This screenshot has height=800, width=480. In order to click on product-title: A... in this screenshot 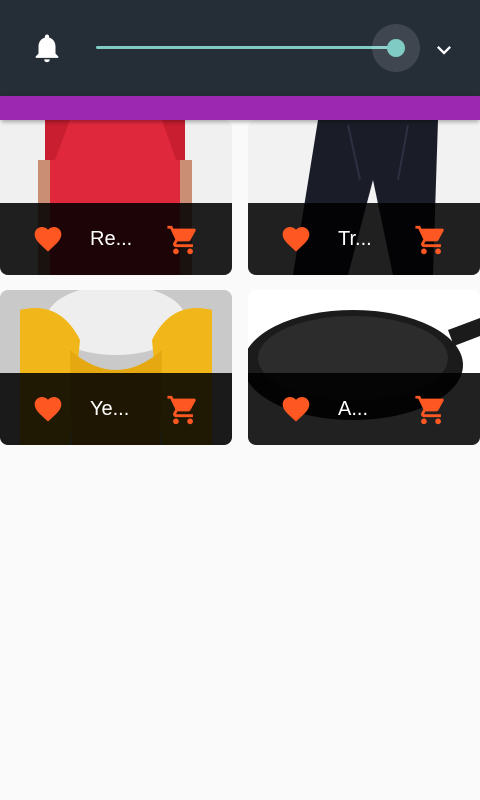, I will do `click(353, 409)`.